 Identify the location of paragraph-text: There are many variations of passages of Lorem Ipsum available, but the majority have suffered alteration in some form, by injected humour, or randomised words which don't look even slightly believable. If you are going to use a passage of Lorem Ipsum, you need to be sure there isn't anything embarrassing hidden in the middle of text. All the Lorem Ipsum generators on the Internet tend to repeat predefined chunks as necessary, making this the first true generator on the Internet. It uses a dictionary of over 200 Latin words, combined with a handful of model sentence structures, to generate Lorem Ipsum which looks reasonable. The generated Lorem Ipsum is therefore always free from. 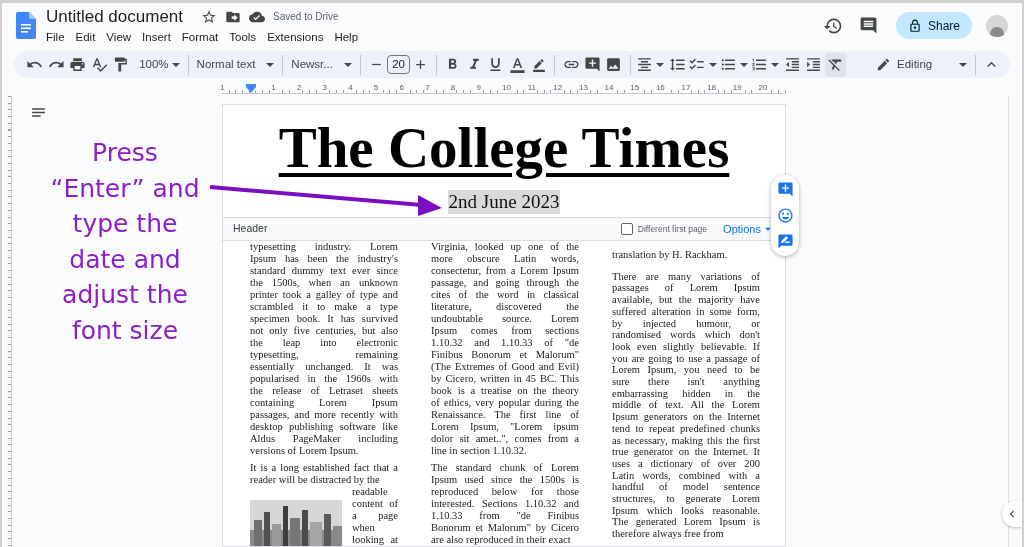
(686, 405).